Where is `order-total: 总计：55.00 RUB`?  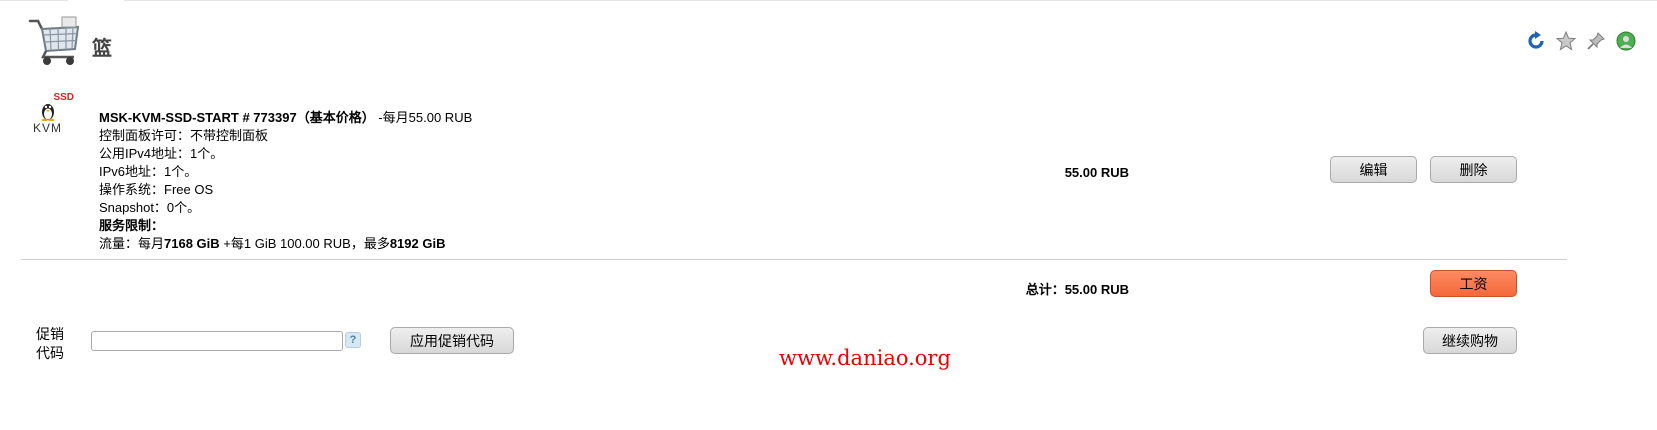
order-total: 总计：55.00 RUB is located at coordinates (1077, 289).